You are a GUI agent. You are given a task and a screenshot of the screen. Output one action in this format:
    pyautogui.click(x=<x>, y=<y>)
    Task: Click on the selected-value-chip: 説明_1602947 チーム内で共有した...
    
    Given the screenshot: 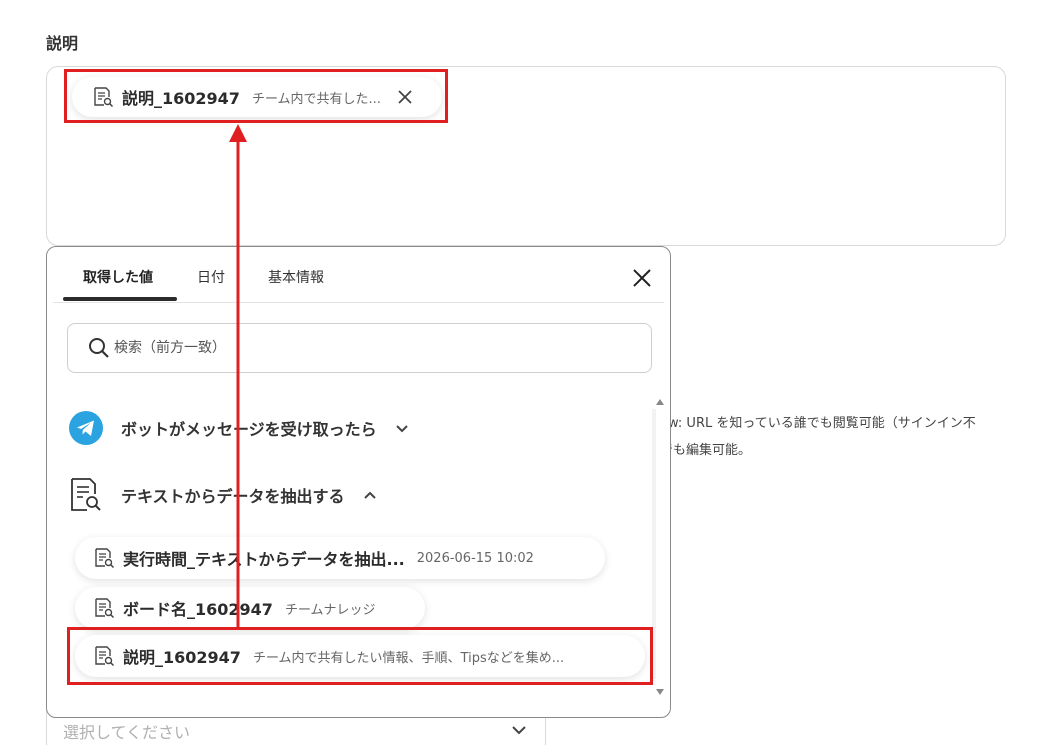 What is the action you would take?
    pyautogui.click(x=257, y=97)
    